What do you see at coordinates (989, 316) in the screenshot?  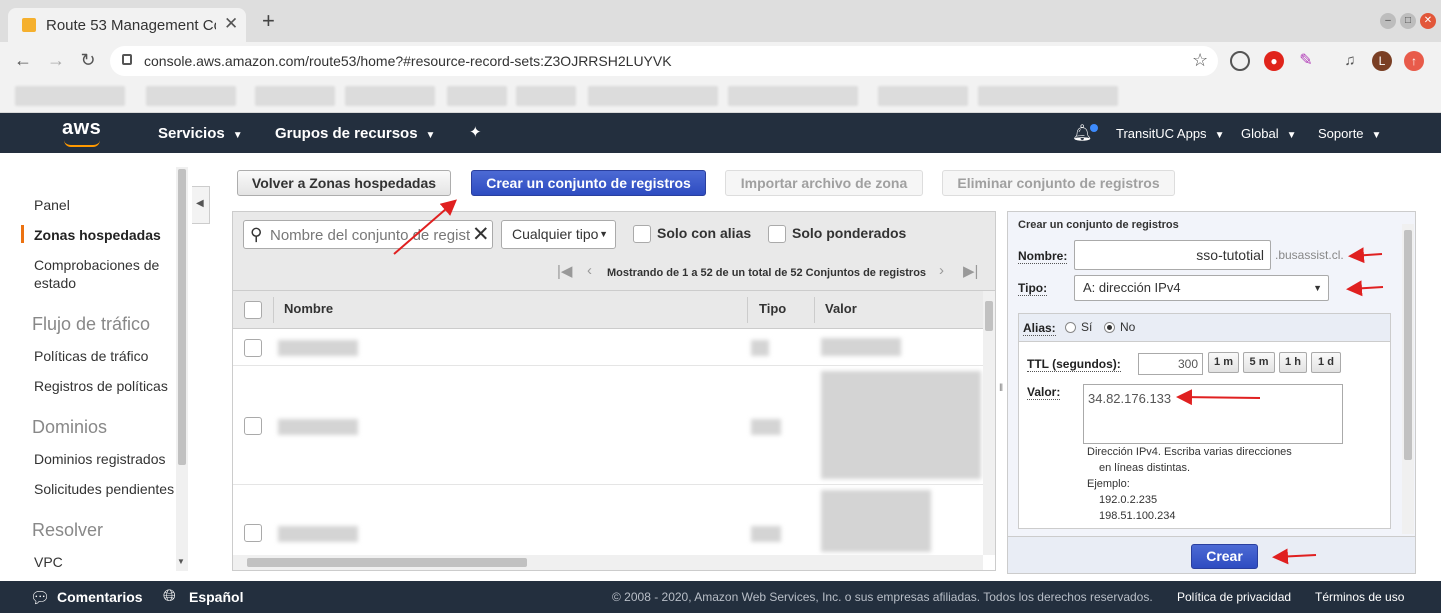 I see `list-scroll-thumb` at bounding box center [989, 316].